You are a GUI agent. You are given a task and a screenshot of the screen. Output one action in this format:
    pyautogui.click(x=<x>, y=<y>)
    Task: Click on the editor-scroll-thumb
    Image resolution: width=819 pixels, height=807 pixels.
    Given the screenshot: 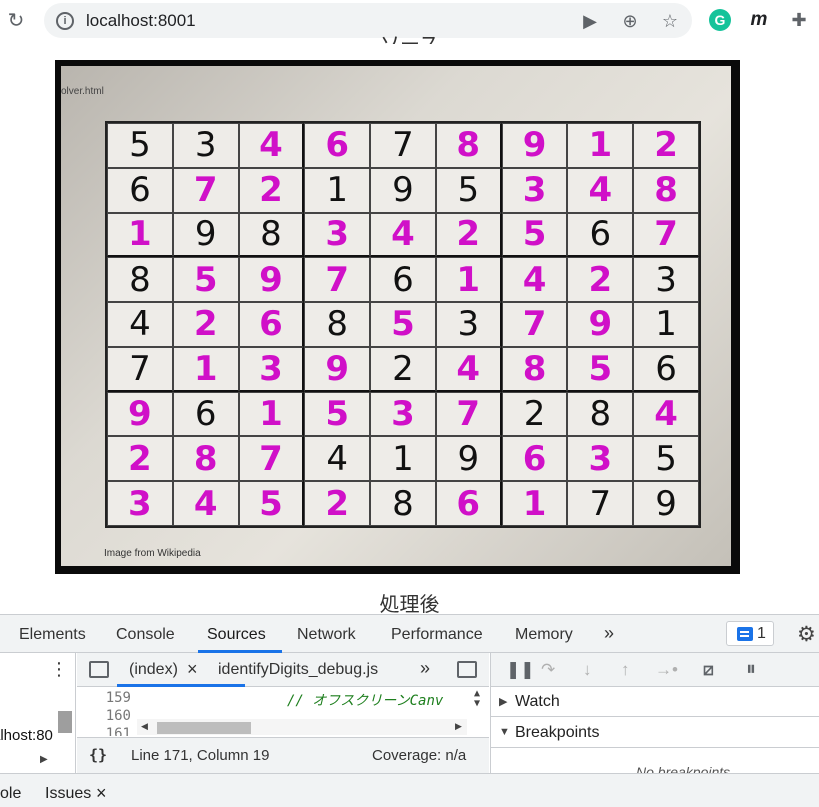 What is the action you would take?
    pyautogui.click(x=204, y=728)
    